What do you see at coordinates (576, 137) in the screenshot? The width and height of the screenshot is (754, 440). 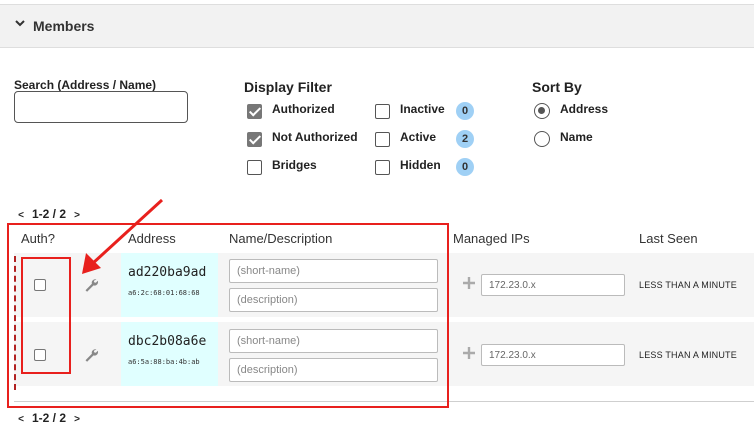 I see `sort-name-label: Name` at bounding box center [576, 137].